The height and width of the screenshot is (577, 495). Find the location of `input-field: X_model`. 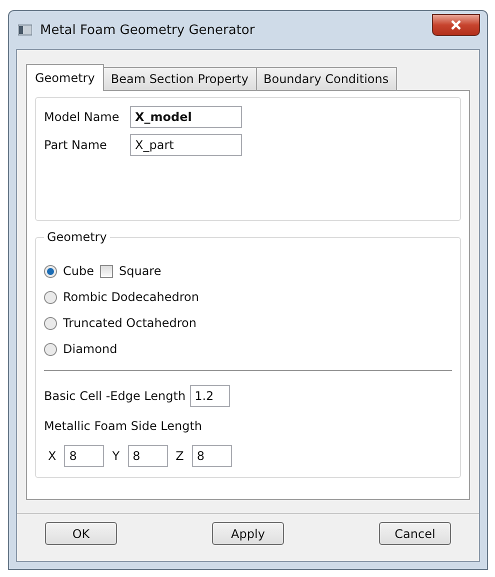

input-field: X_model is located at coordinates (186, 117).